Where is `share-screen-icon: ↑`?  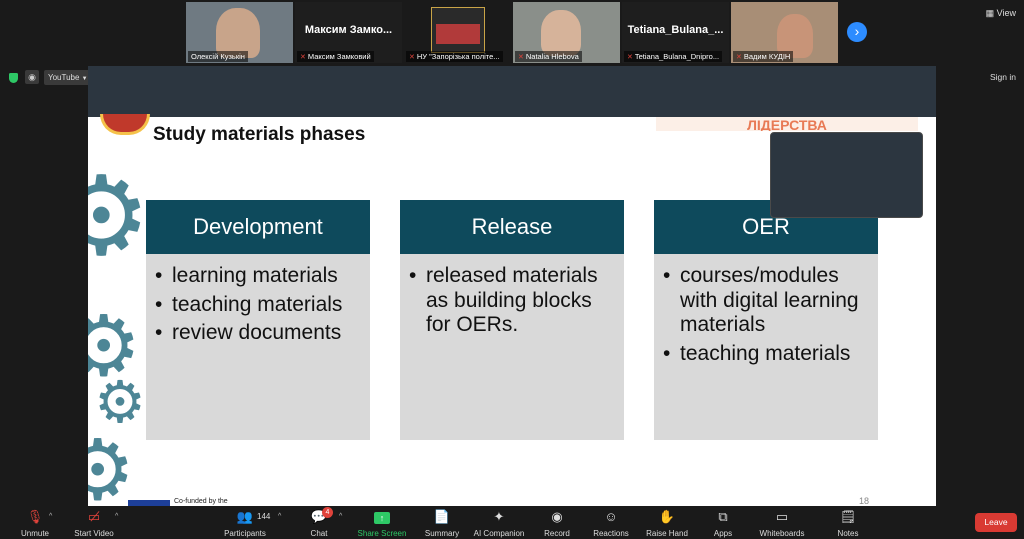 share-screen-icon: ↑ is located at coordinates (382, 518).